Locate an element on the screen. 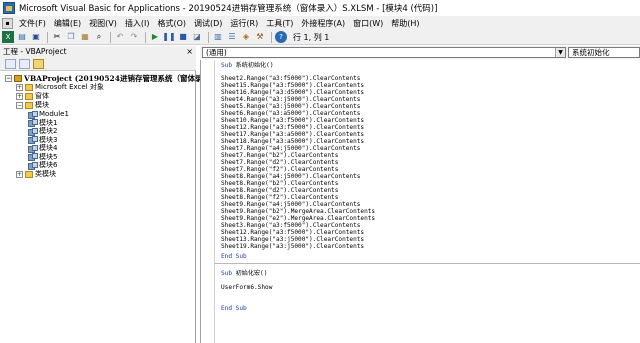  end-sub-line: End Sub is located at coordinates (234, 256).